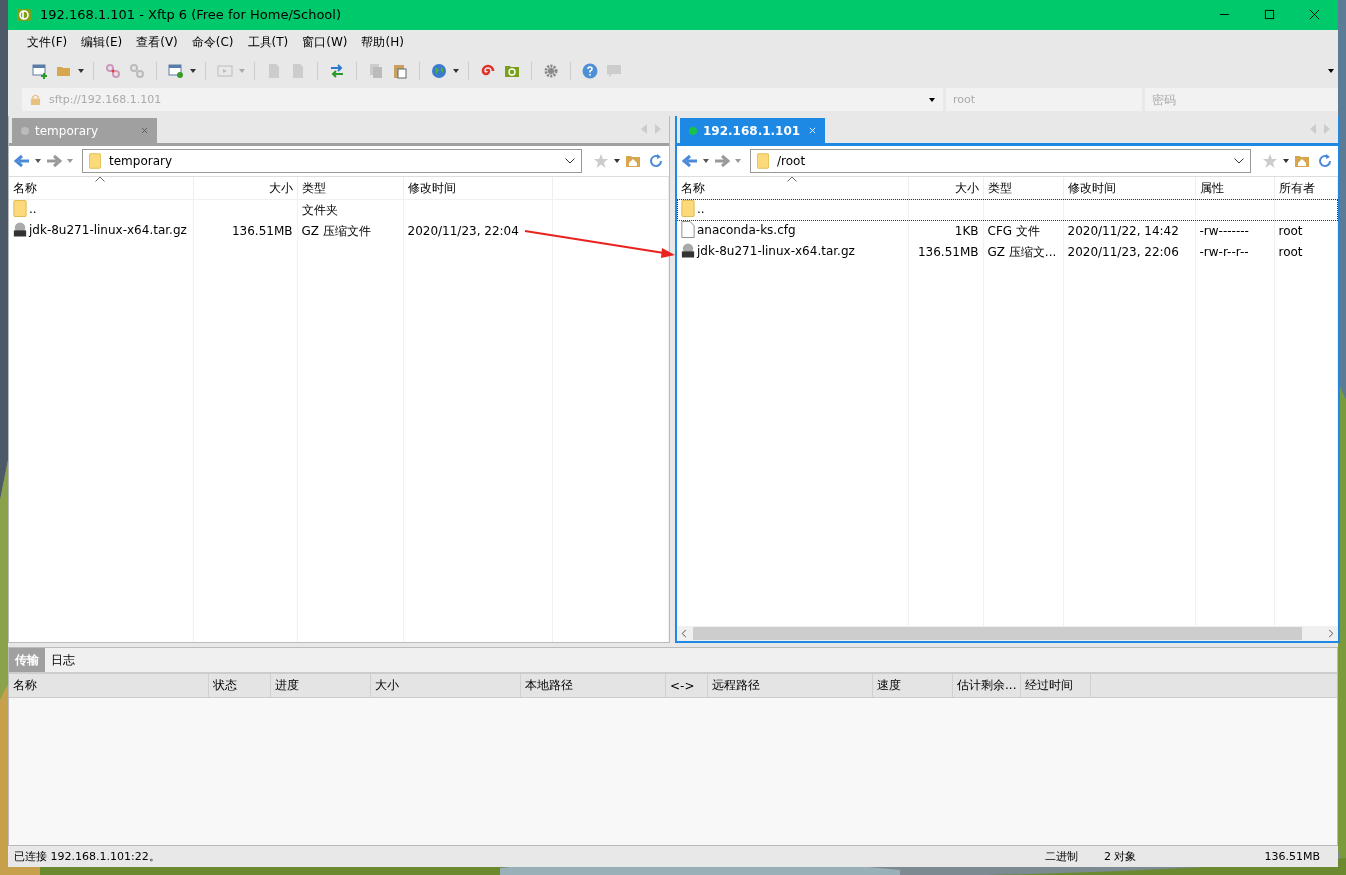 The image size is (1346, 875). I want to click on menu-item: 文件(F), so click(47, 43).